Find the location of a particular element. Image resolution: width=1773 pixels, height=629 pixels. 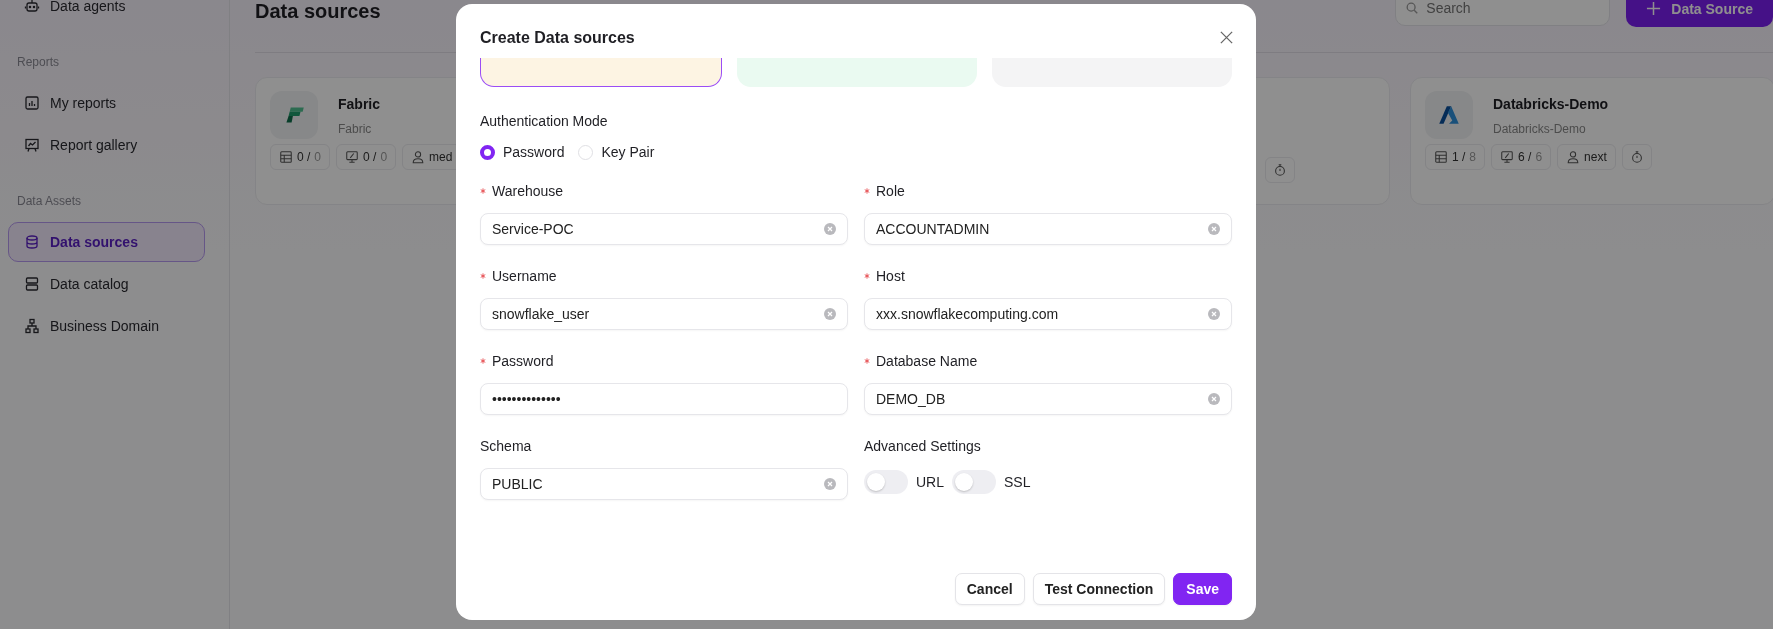

section-heading: Reports is located at coordinates (39, 62).